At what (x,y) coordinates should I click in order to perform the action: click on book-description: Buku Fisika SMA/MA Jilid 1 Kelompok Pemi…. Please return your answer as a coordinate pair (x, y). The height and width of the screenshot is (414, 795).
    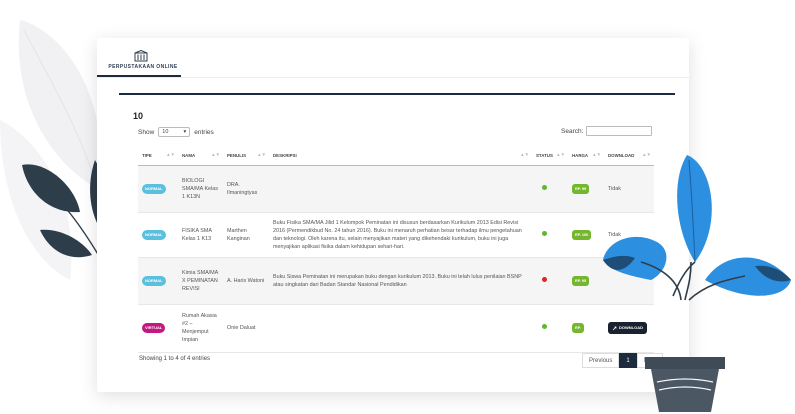
    Looking at the image, I should click on (400, 235).